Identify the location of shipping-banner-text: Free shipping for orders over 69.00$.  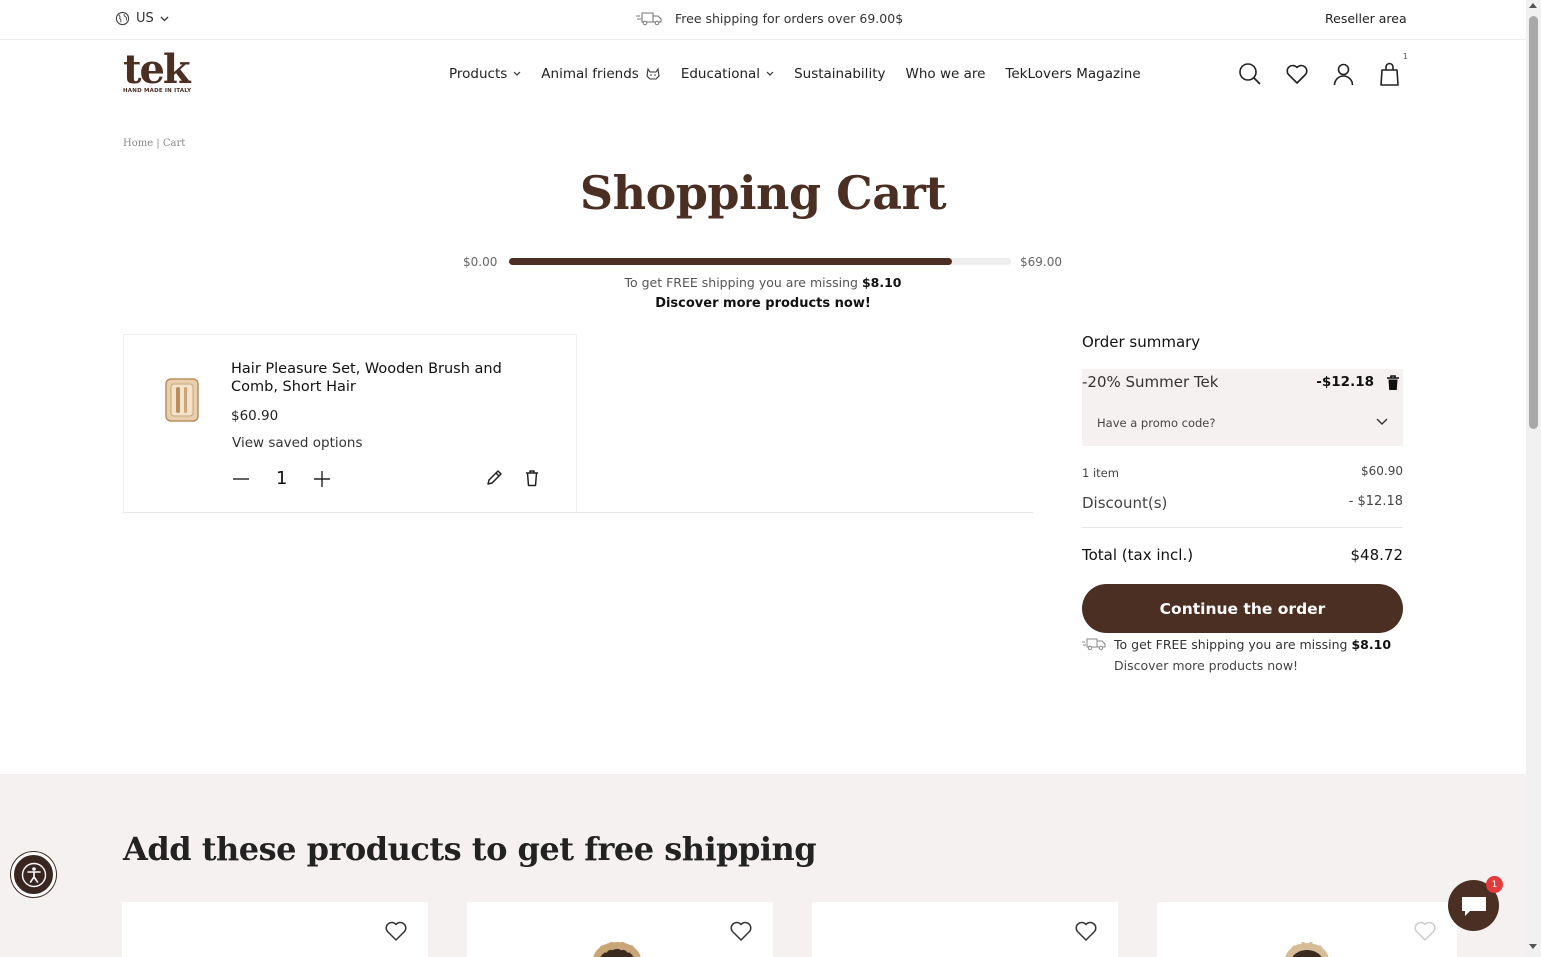
(789, 18).